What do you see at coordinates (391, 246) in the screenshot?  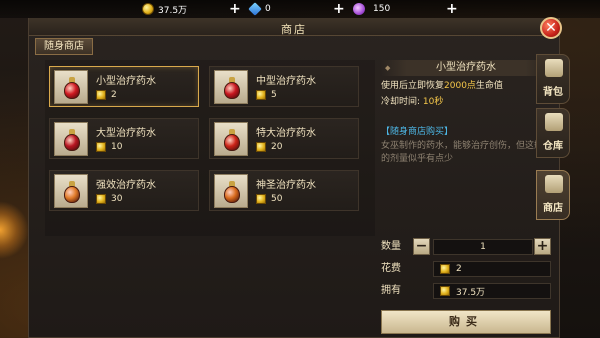 I see `quantity-label: 数量` at bounding box center [391, 246].